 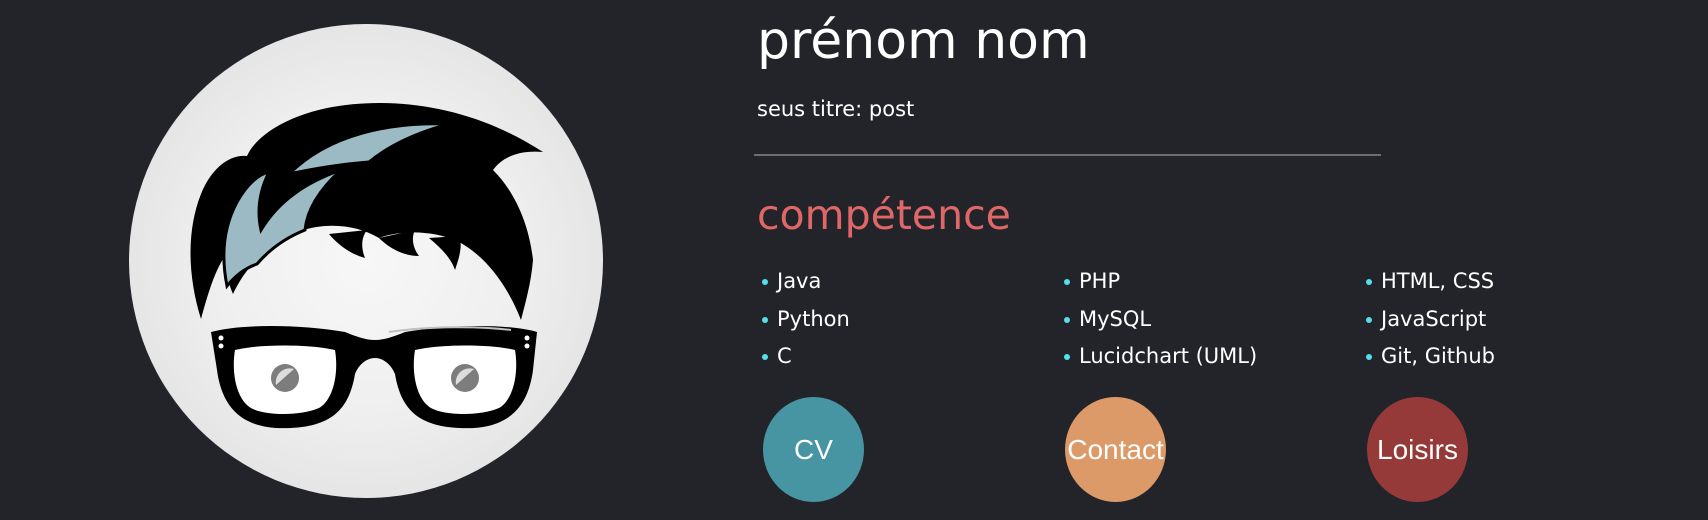 I want to click on nerd-avatar-icon, so click(x=366, y=266).